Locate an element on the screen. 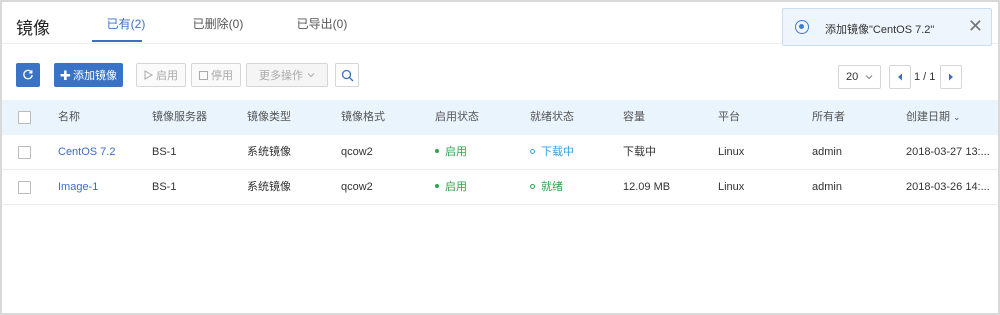  ready-state-text: 下载中 is located at coordinates (557, 152).